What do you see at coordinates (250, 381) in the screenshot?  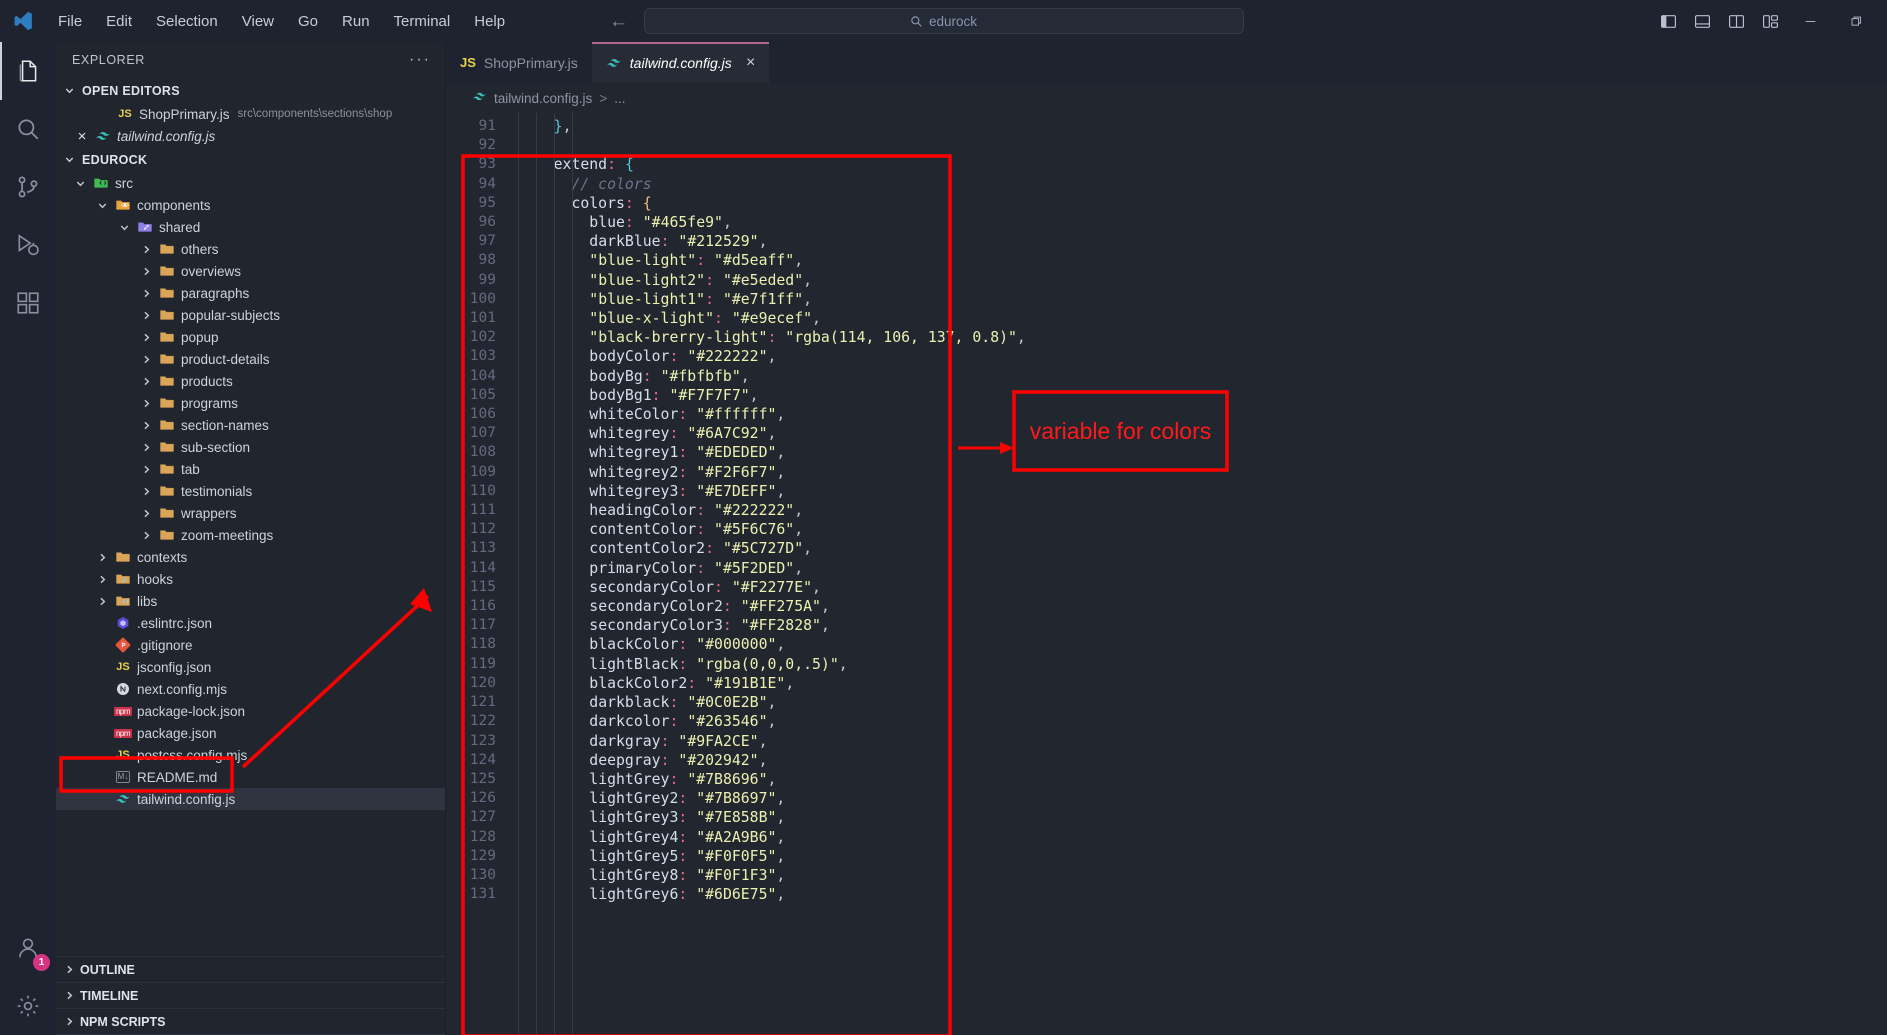 I see `tree-folder-products: products` at bounding box center [250, 381].